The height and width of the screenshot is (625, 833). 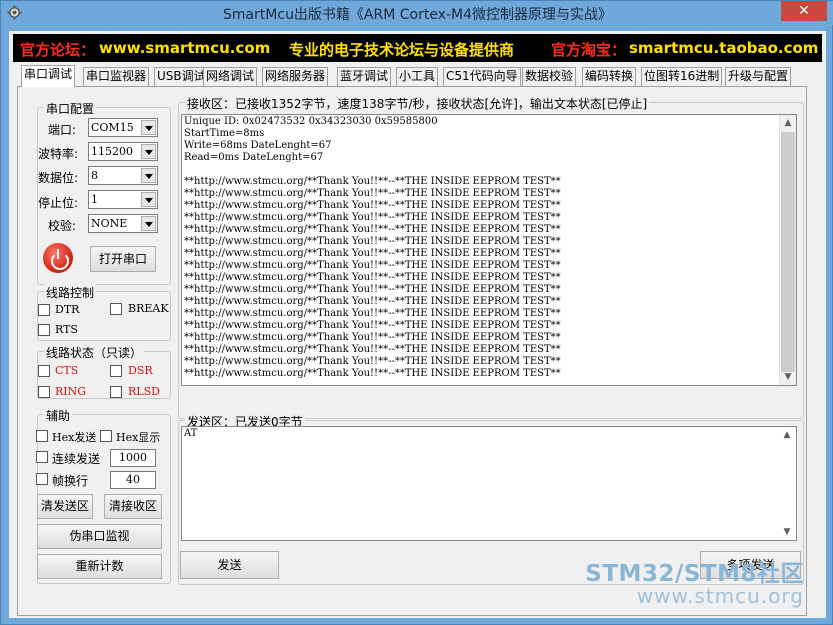 What do you see at coordinates (62, 130) in the screenshot?
I see `port-label: 端口:` at bounding box center [62, 130].